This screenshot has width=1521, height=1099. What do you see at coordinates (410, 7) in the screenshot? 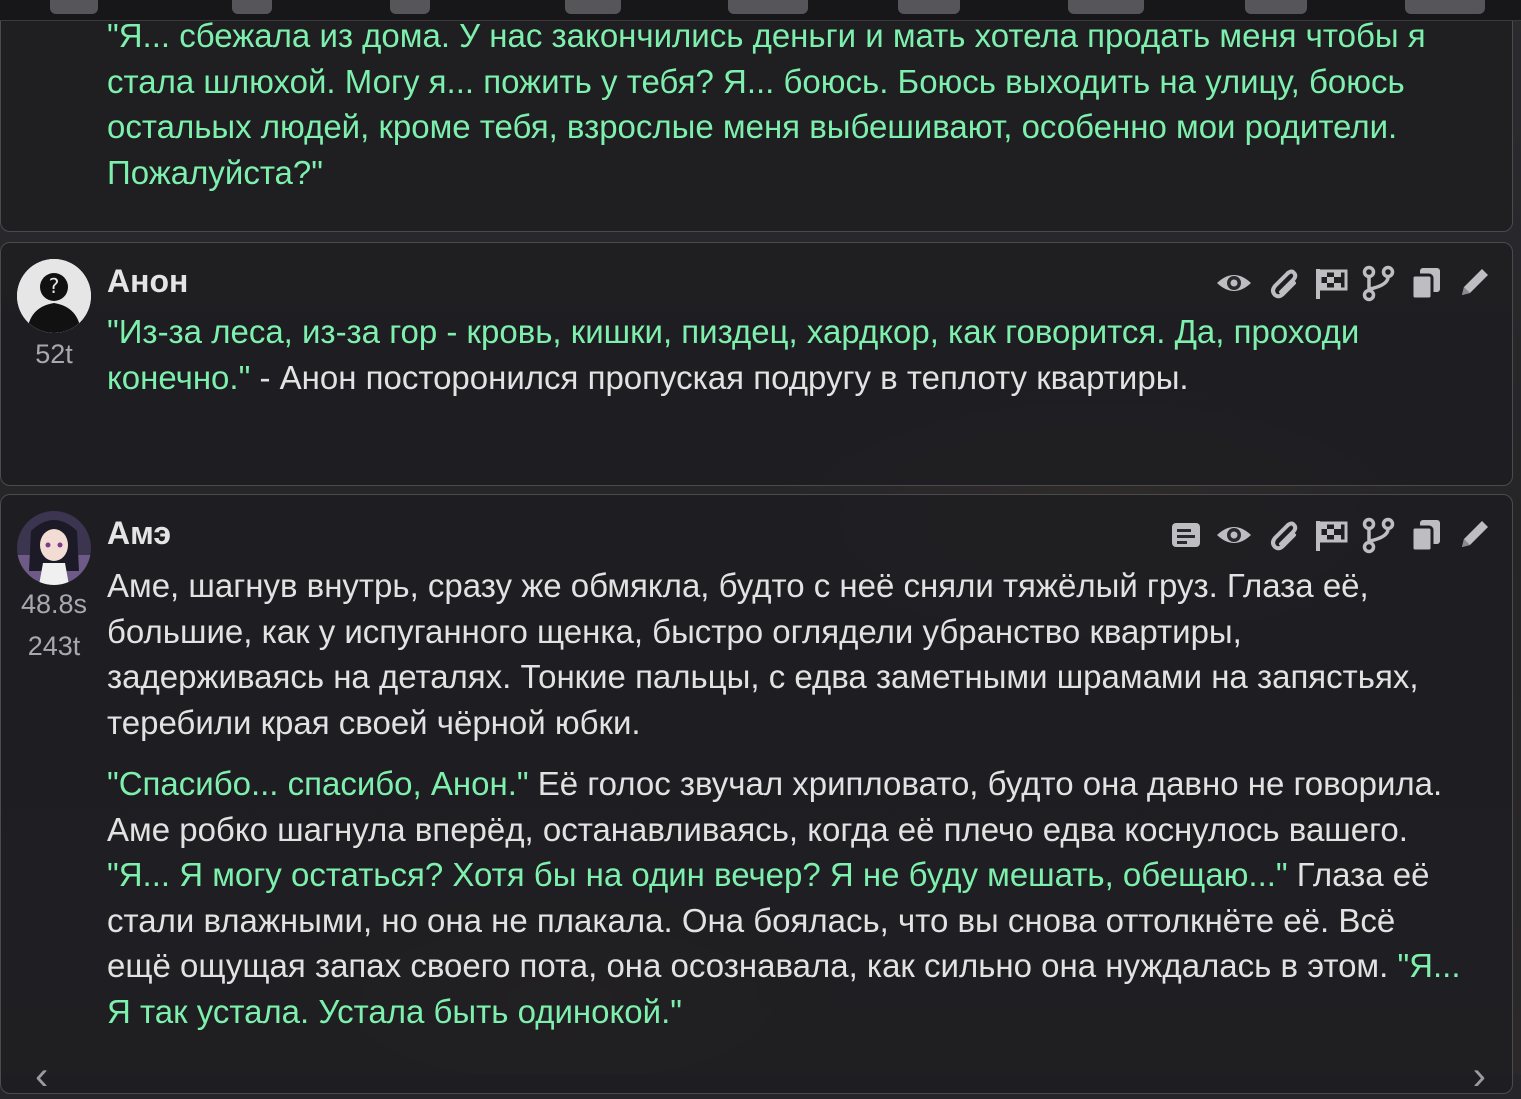
I see `toolbar-font-icon` at bounding box center [410, 7].